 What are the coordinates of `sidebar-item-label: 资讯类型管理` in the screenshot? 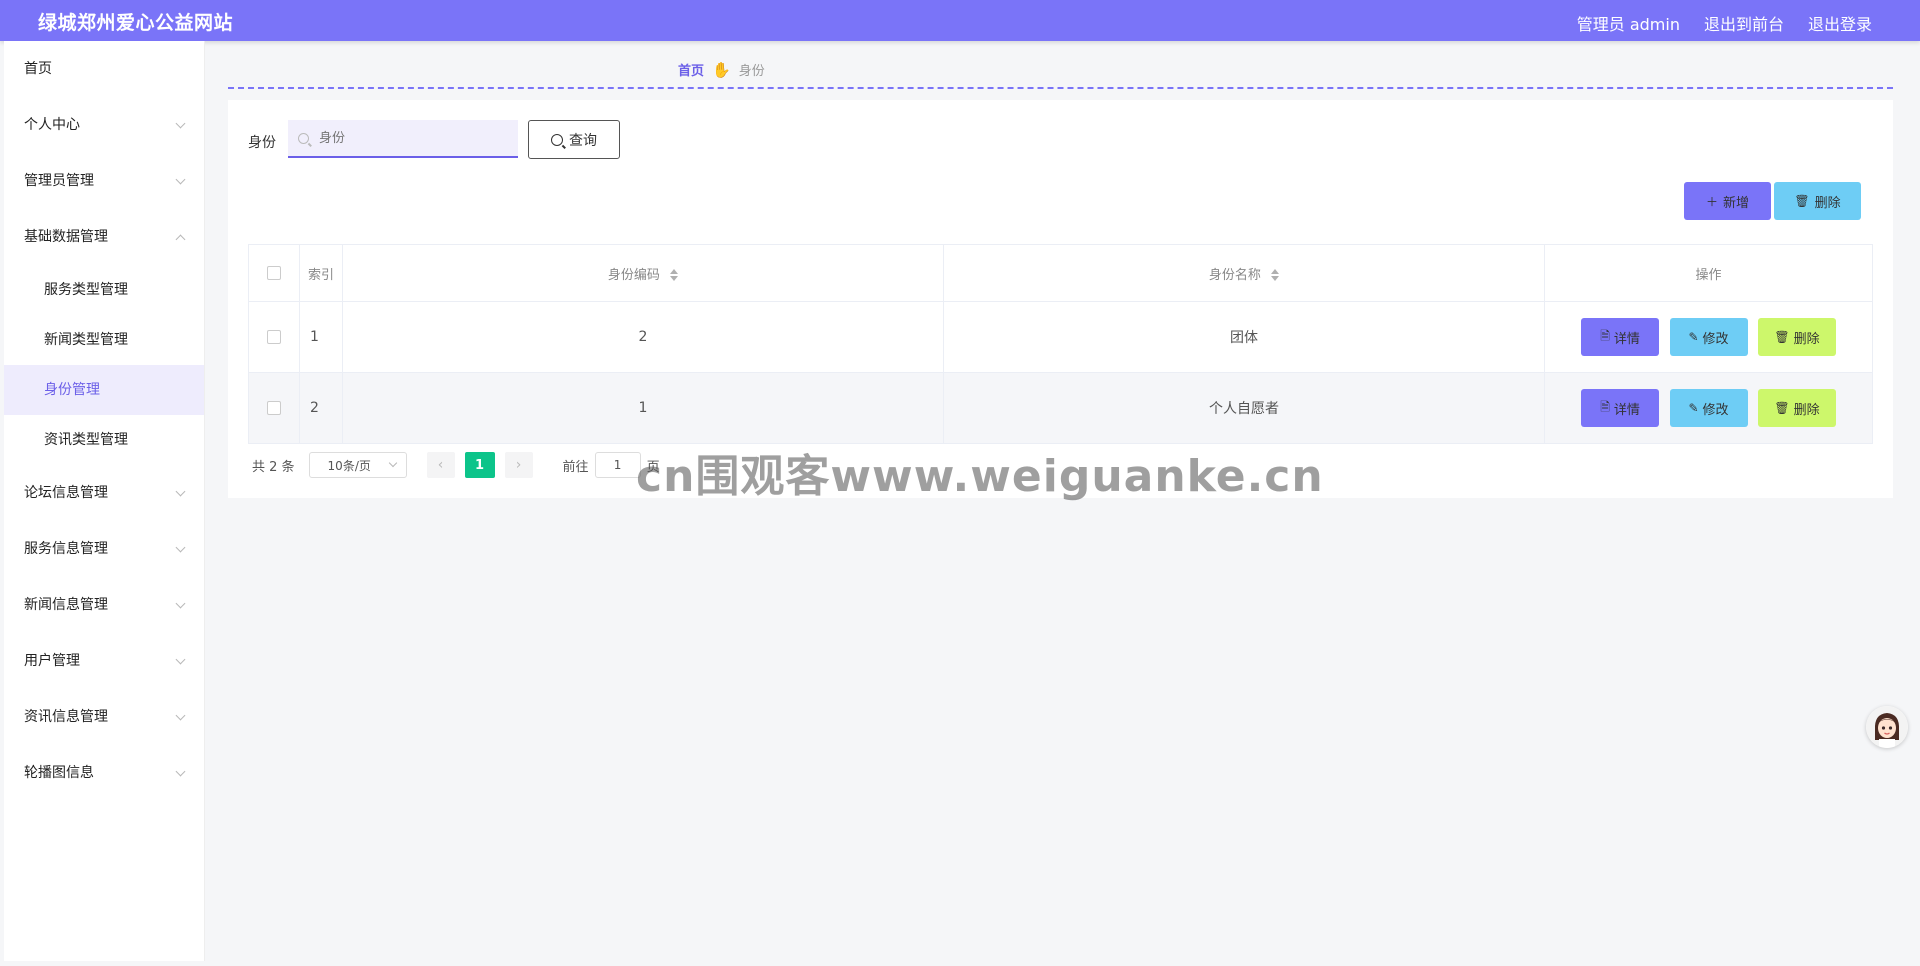 It's located at (86, 440).